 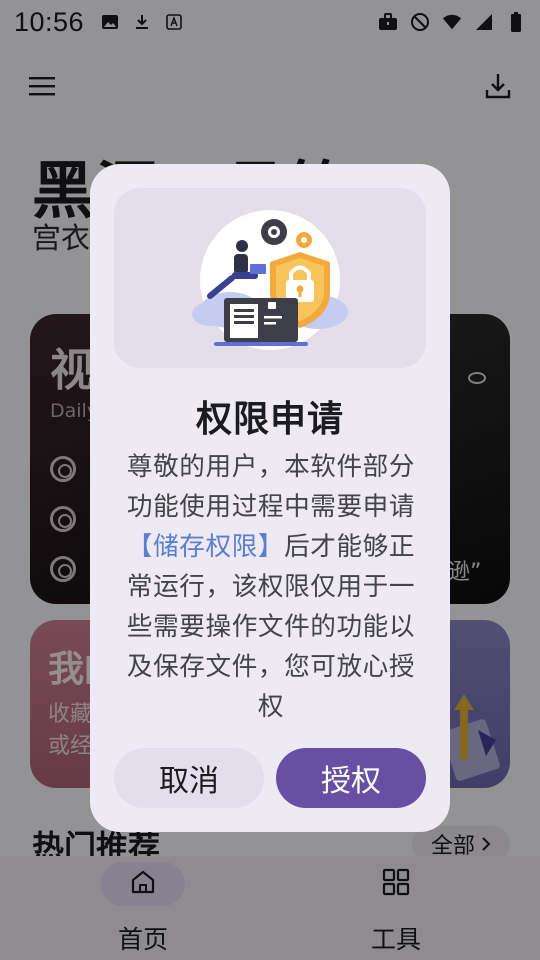 I want to click on illustration-container, so click(x=270, y=278).